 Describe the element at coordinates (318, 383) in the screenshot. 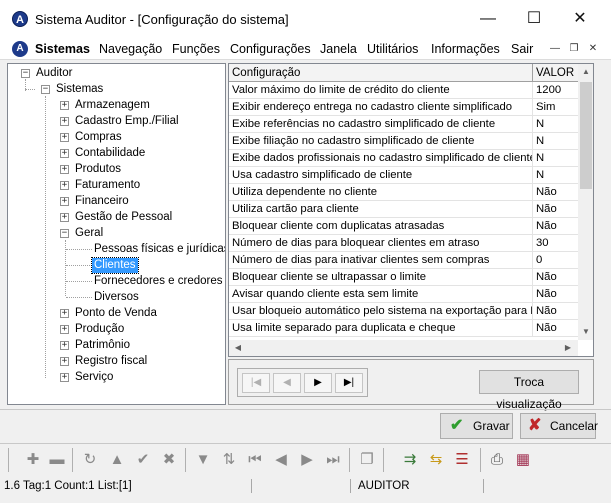

I see `next-record-button: ▶` at that location.